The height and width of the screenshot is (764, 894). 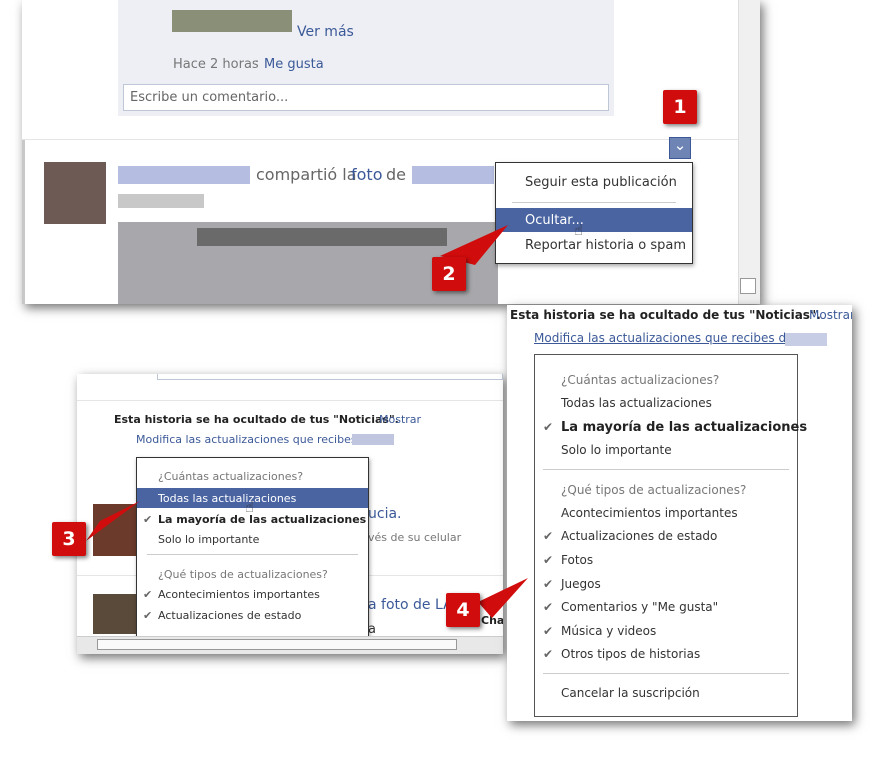 What do you see at coordinates (69, 539) in the screenshot?
I see `step-badge-3: 3` at bounding box center [69, 539].